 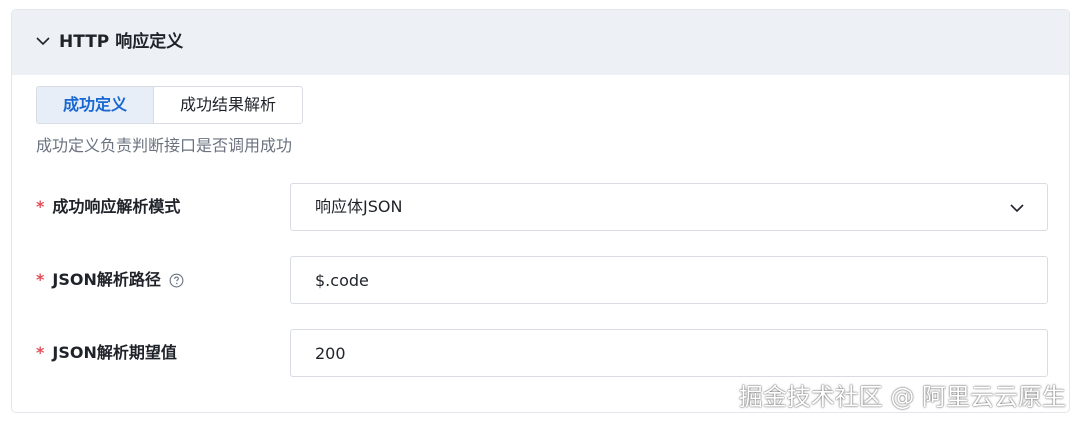 I want to click on tab-description: 成功定义负责判断接口是否调用成功, so click(x=164, y=145).